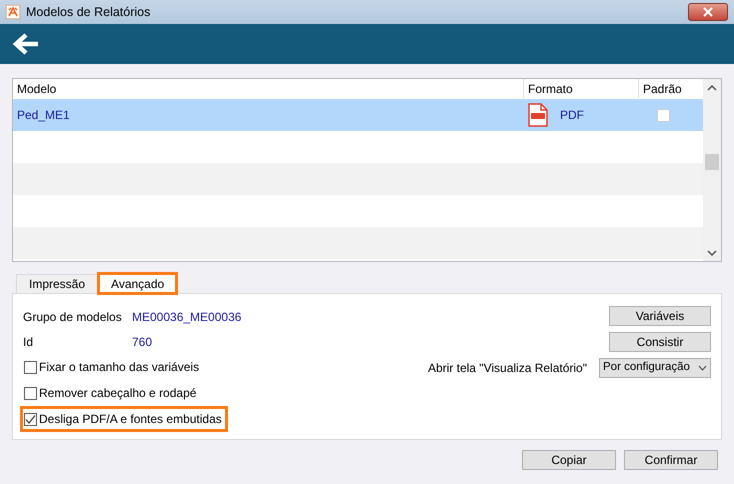 This screenshot has width=734, height=484. I want to click on tab: Avançado, so click(138, 283).